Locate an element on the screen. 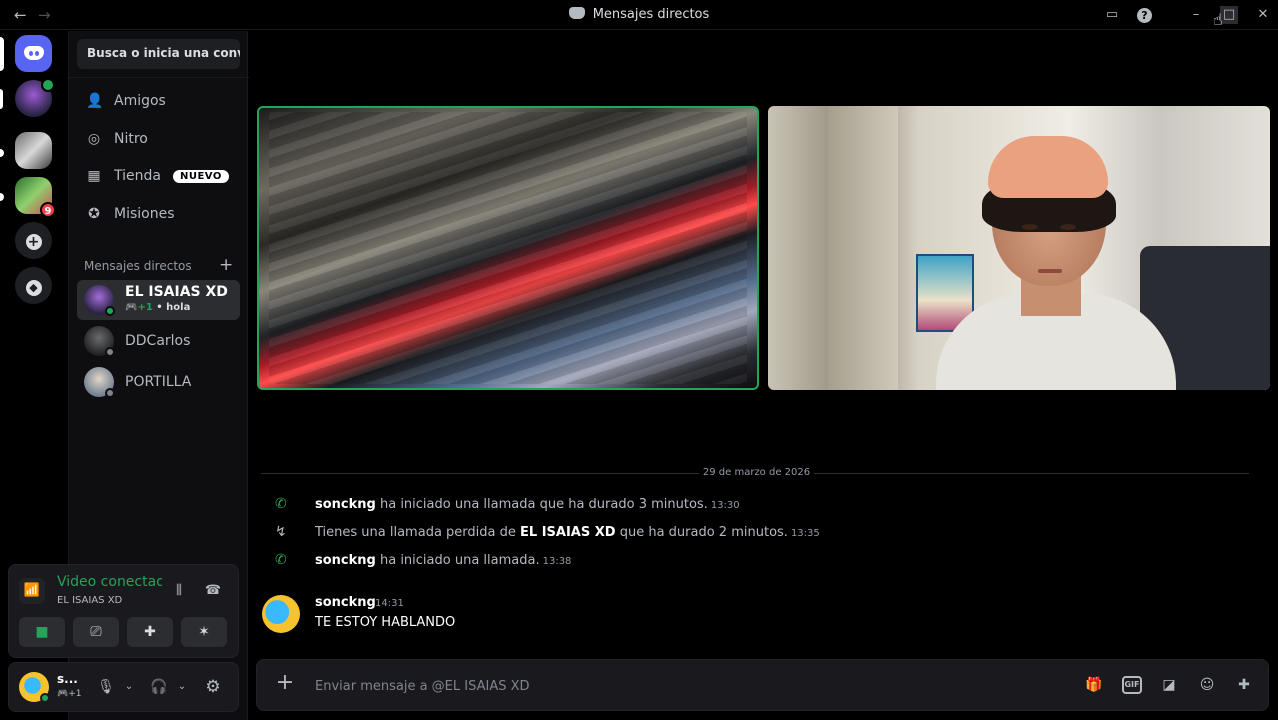 This screenshot has width=1278, height=720. explore-button: ◆ is located at coordinates (33, 285).